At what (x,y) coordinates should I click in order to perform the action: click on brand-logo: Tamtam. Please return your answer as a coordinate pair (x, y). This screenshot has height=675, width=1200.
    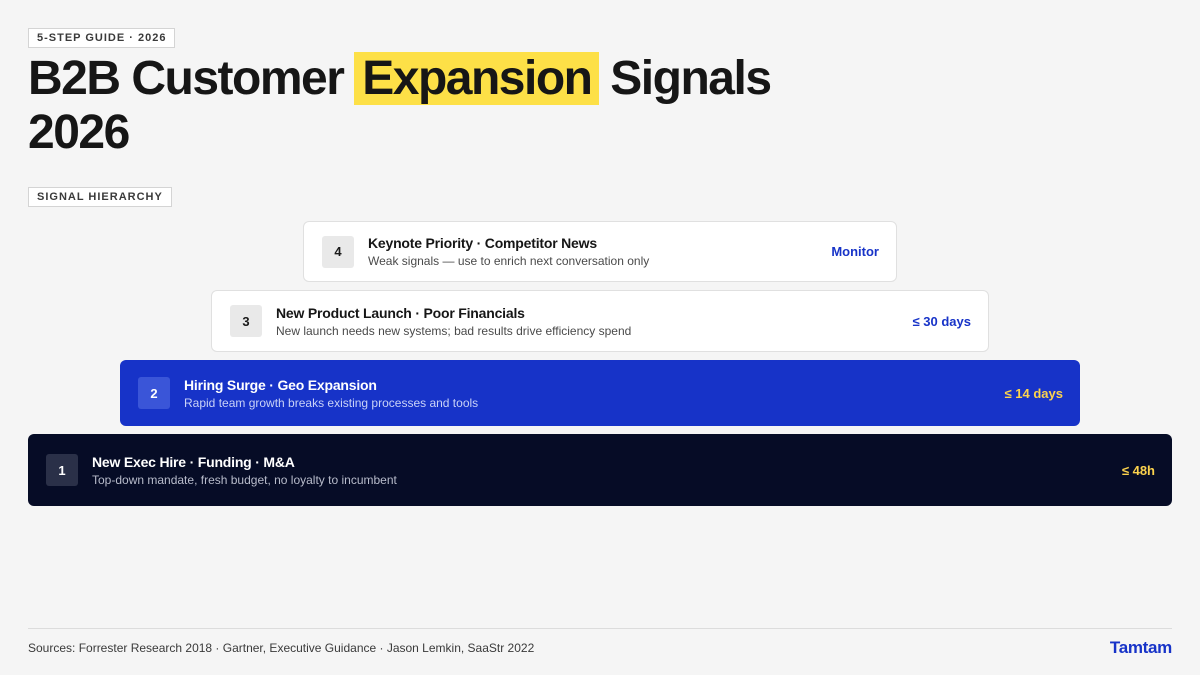
    Looking at the image, I should click on (1140, 647).